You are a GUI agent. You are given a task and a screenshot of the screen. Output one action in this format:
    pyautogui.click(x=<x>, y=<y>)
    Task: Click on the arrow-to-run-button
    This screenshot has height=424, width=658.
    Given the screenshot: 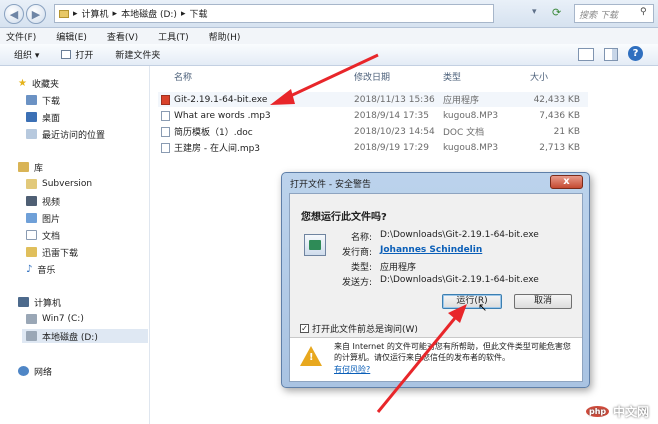 What is the action you would take?
    pyautogui.click(x=421, y=358)
    